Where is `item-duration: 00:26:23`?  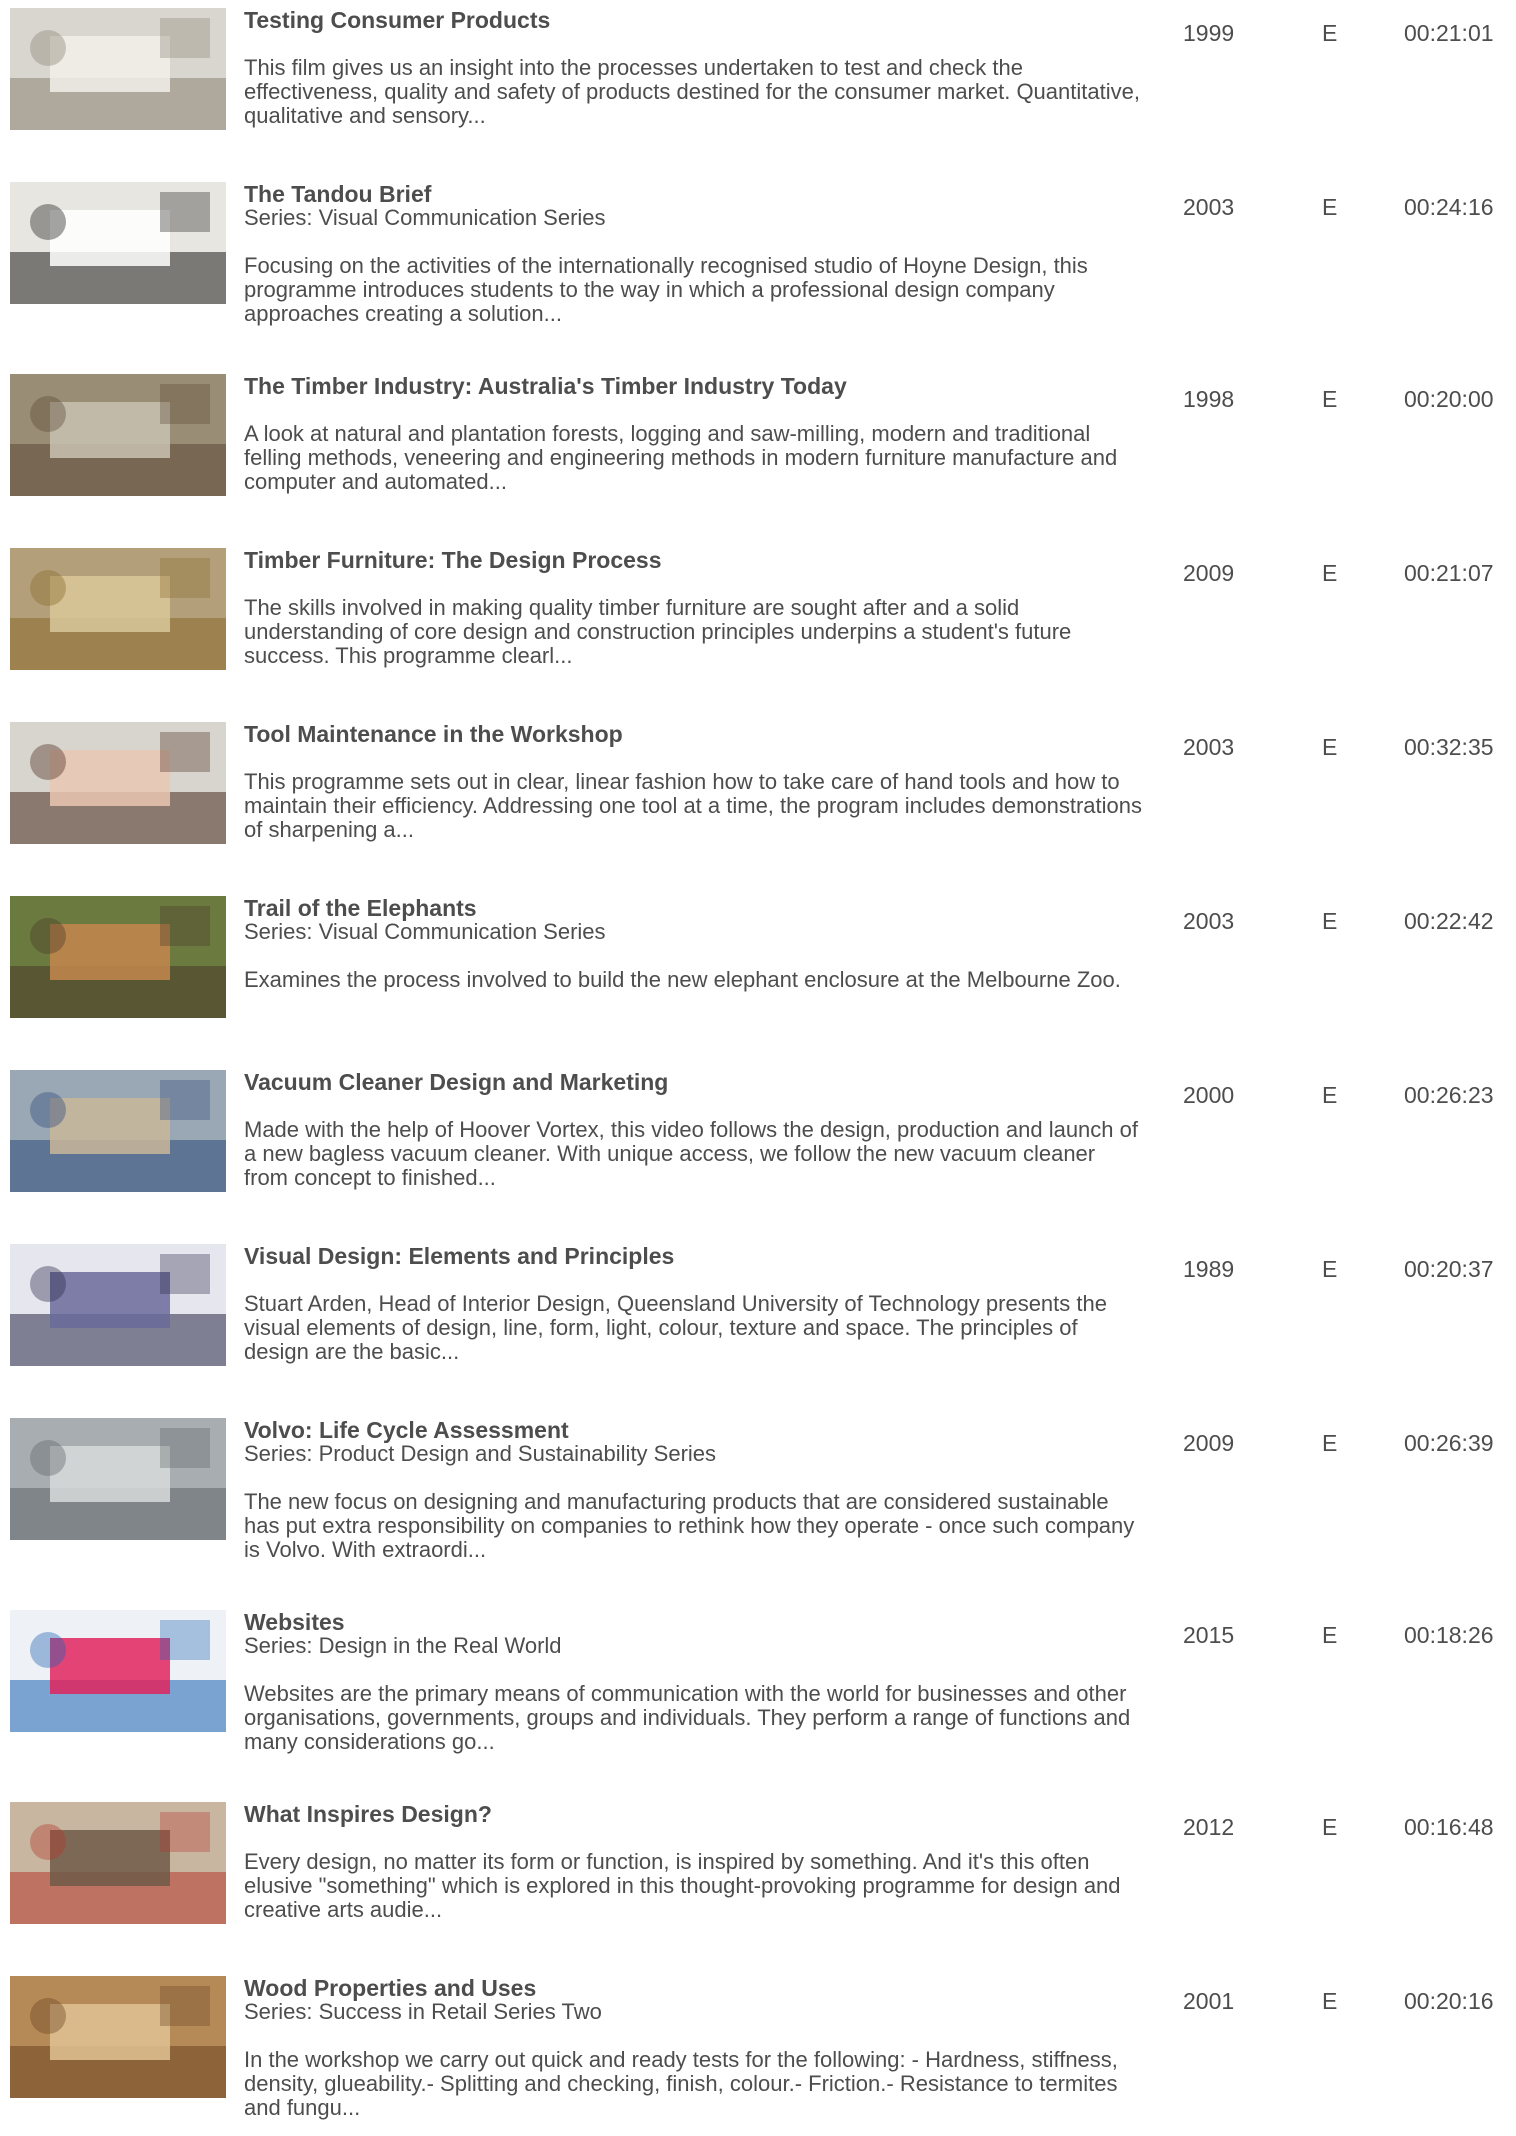
item-duration: 00:26:23 is located at coordinates (1449, 1095).